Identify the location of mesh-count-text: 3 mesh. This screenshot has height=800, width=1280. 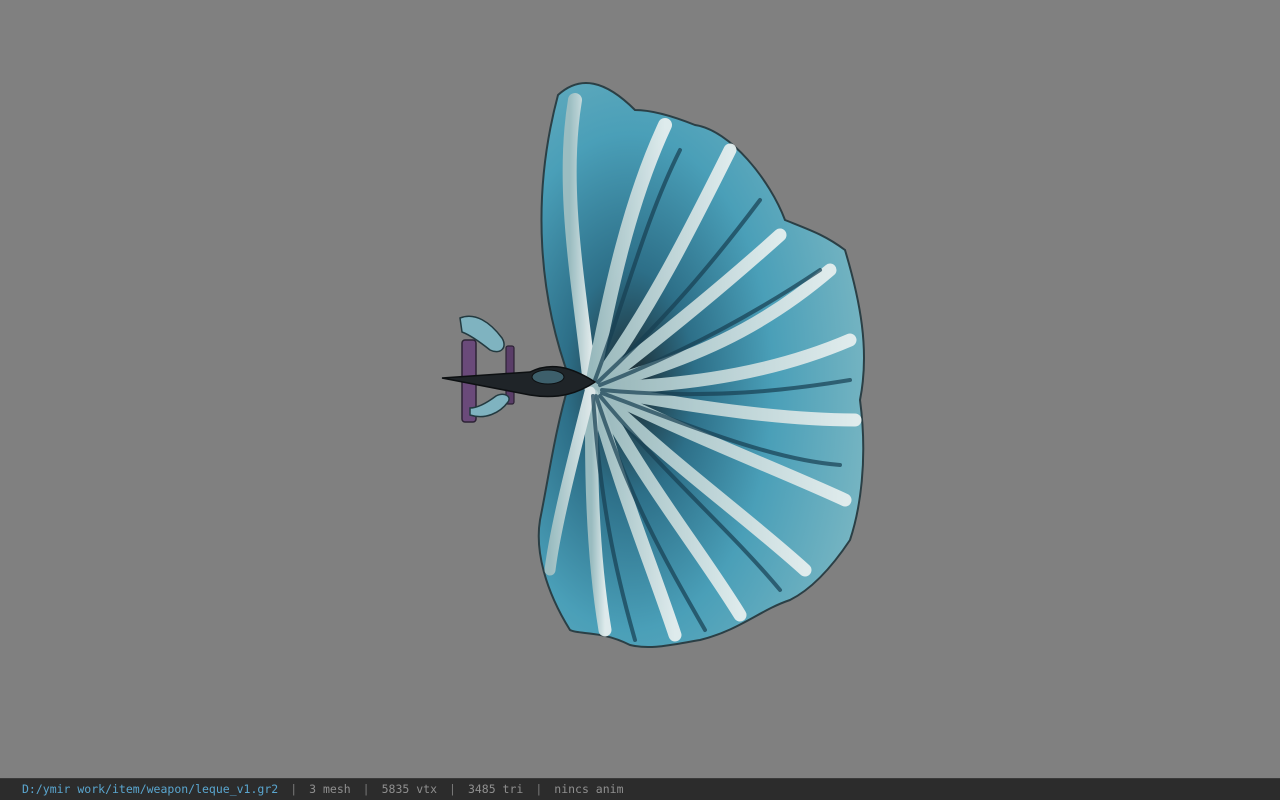
(330, 789).